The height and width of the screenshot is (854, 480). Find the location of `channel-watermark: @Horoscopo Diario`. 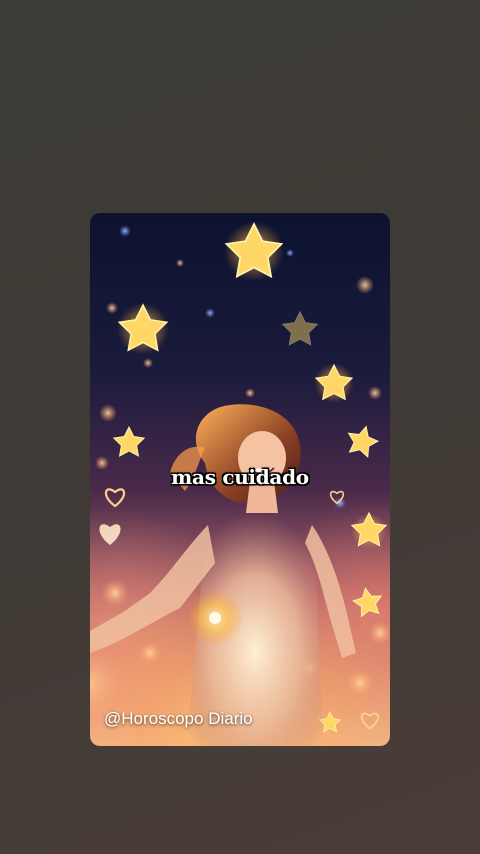

channel-watermark: @Horoscopo Diario is located at coordinates (178, 718).